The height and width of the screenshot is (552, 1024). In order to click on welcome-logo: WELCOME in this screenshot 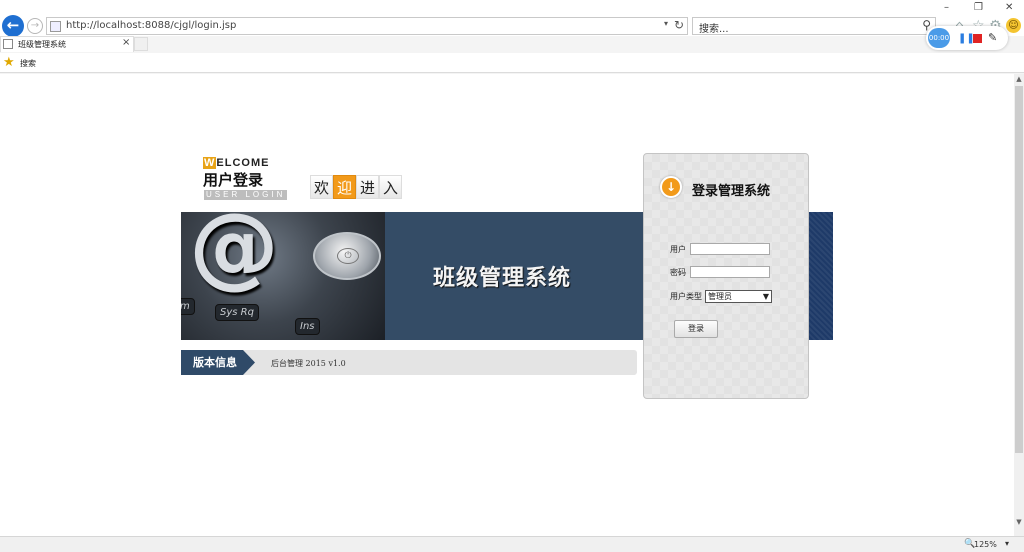, I will do `click(236, 163)`.